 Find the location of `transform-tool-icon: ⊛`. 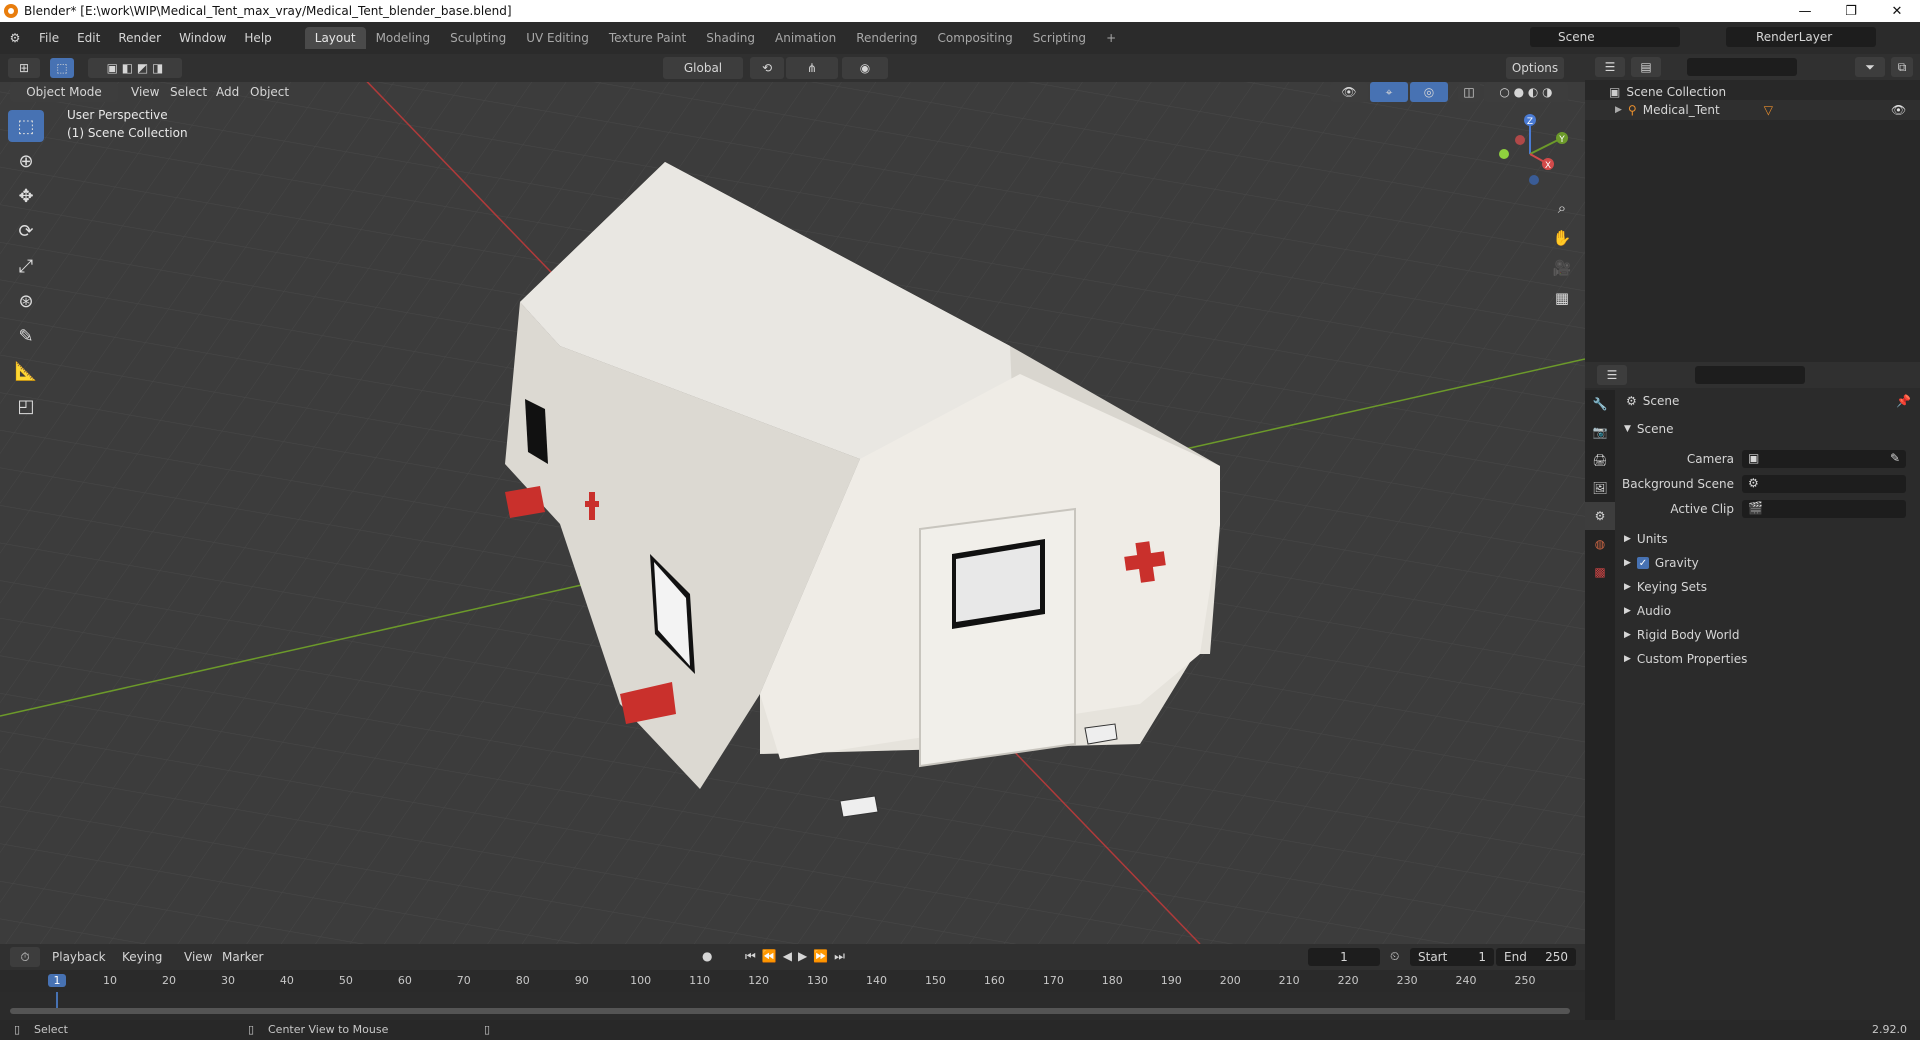

transform-tool-icon: ⊛ is located at coordinates (26, 301).